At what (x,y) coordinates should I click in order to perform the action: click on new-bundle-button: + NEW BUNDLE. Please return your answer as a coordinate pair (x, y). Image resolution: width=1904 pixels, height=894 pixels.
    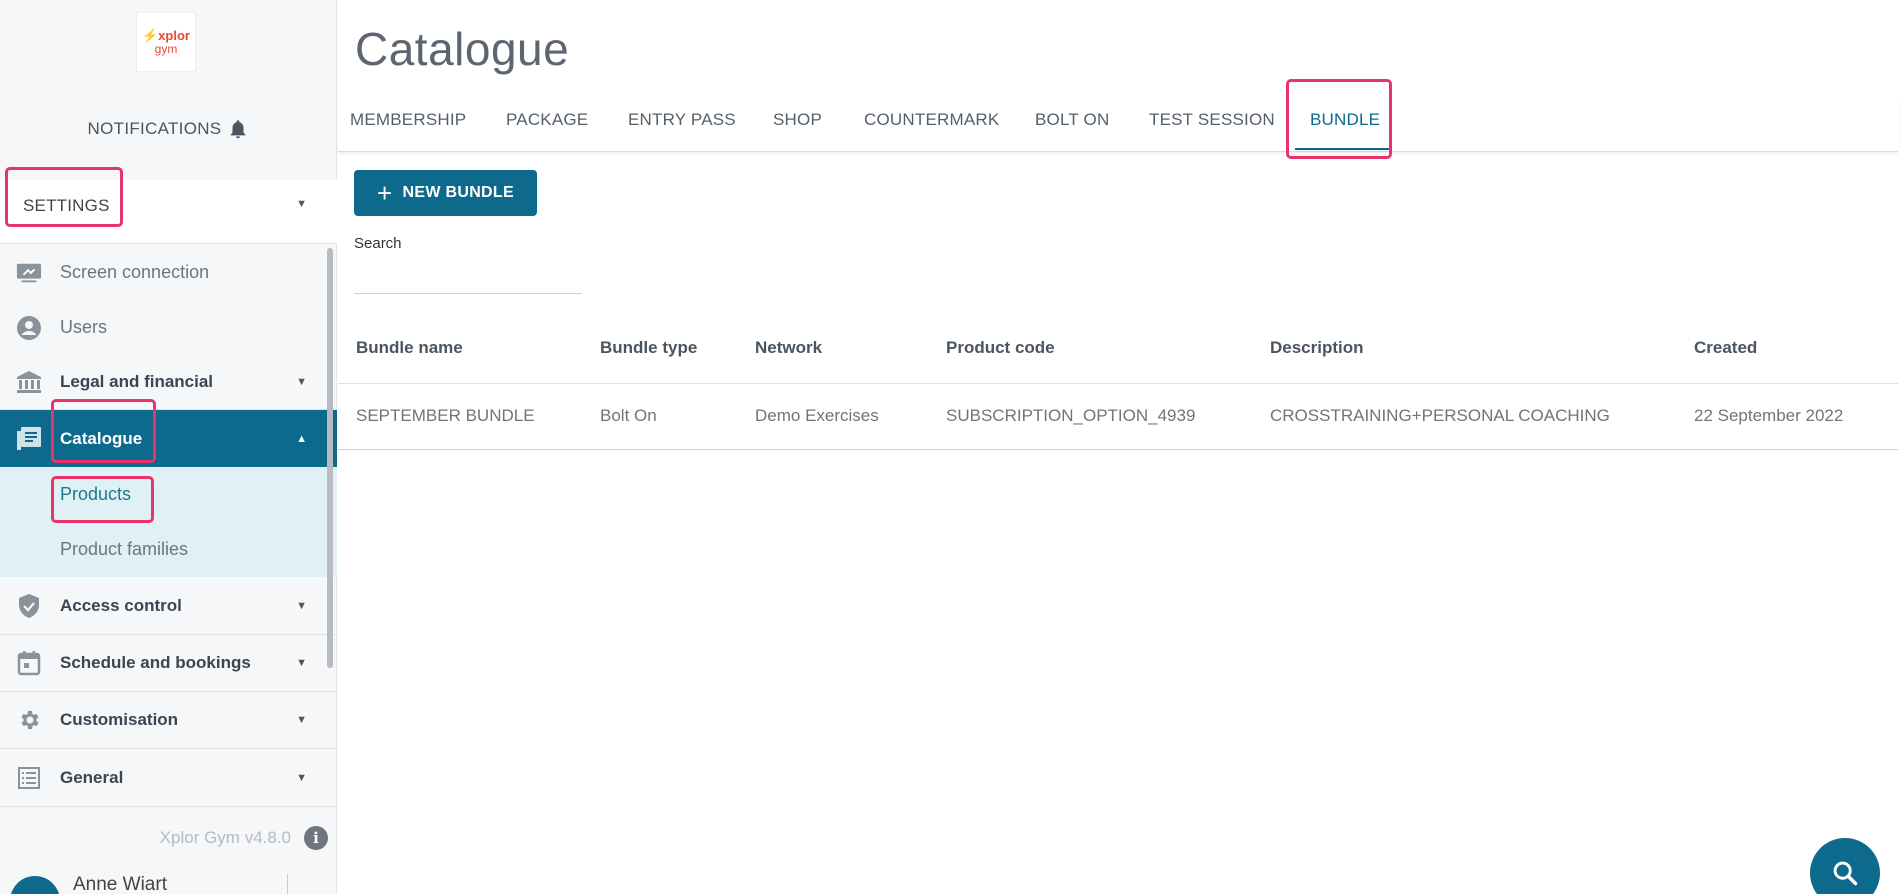
    Looking at the image, I should click on (445, 193).